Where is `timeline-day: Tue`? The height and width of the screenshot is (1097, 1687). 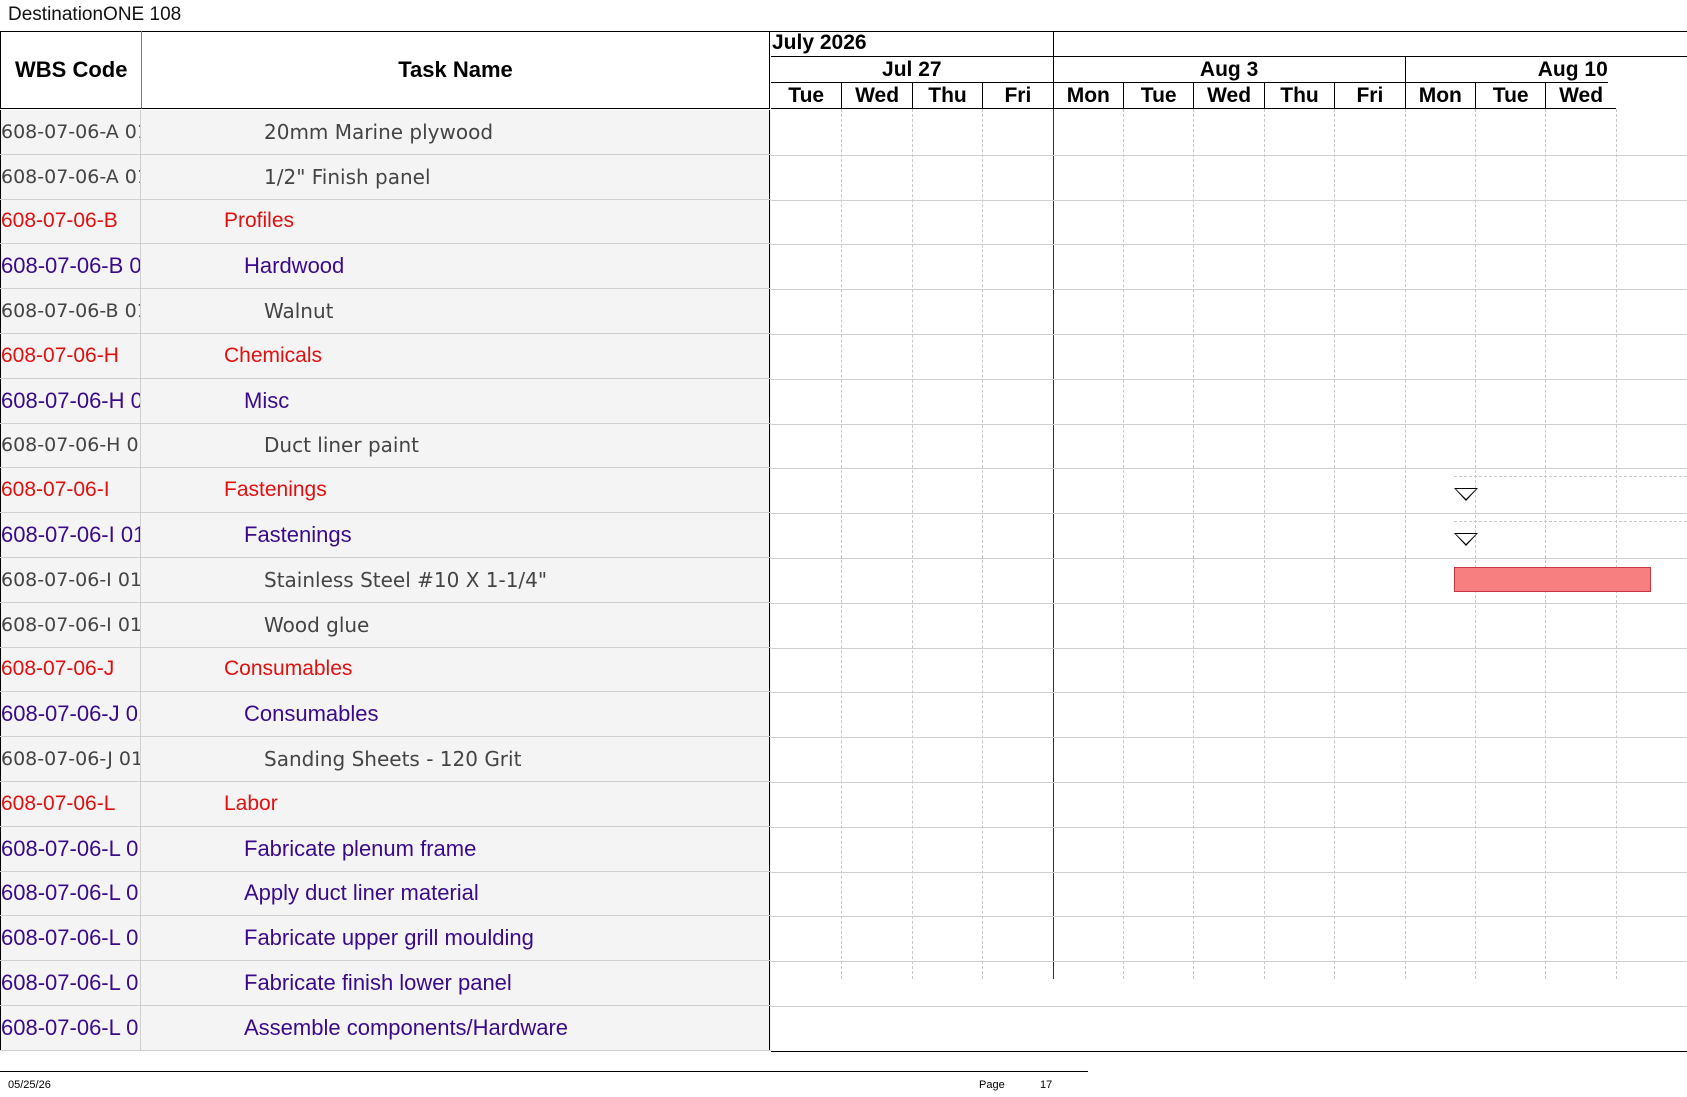 timeline-day: Tue is located at coordinates (1158, 96).